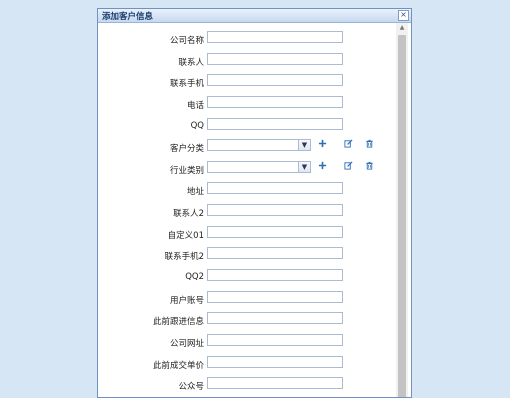 This screenshot has height=398, width=510. I want to click on form-row: QQ, so click(246, 127).